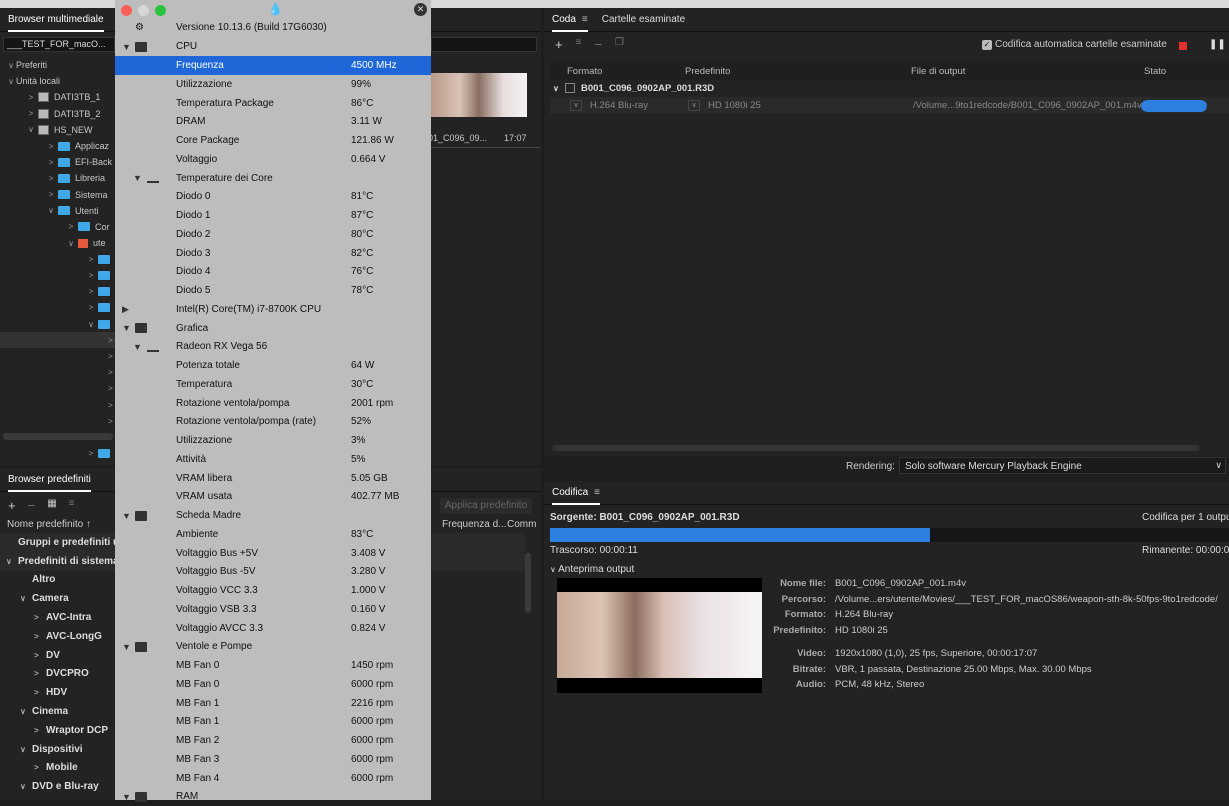 This screenshot has height=806, width=1229. Describe the element at coordinates (273, 590) in the screenshot. I see `istat-sensor-row: Voltaggio VCC 3.31.000 V` at that location.